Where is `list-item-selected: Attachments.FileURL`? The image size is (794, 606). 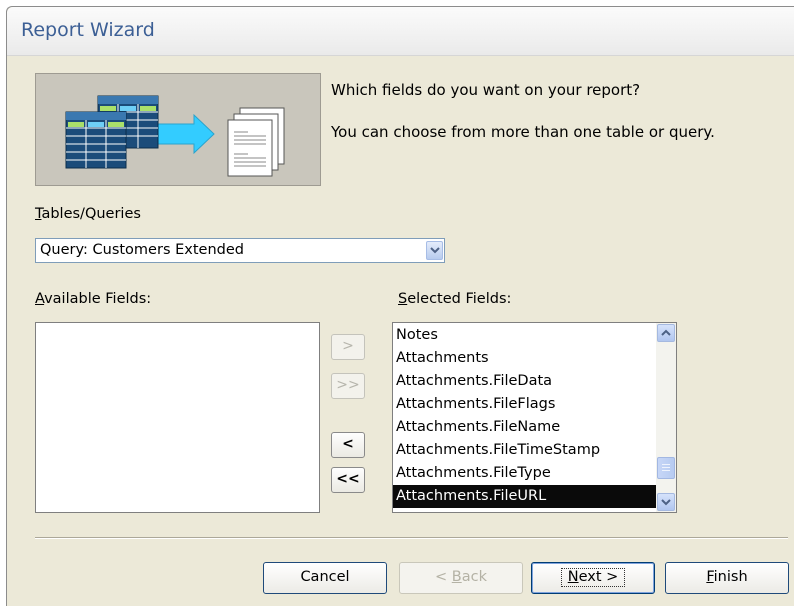 list-item-selected: Attachments.FileURL is located at coordinates (524, 496).